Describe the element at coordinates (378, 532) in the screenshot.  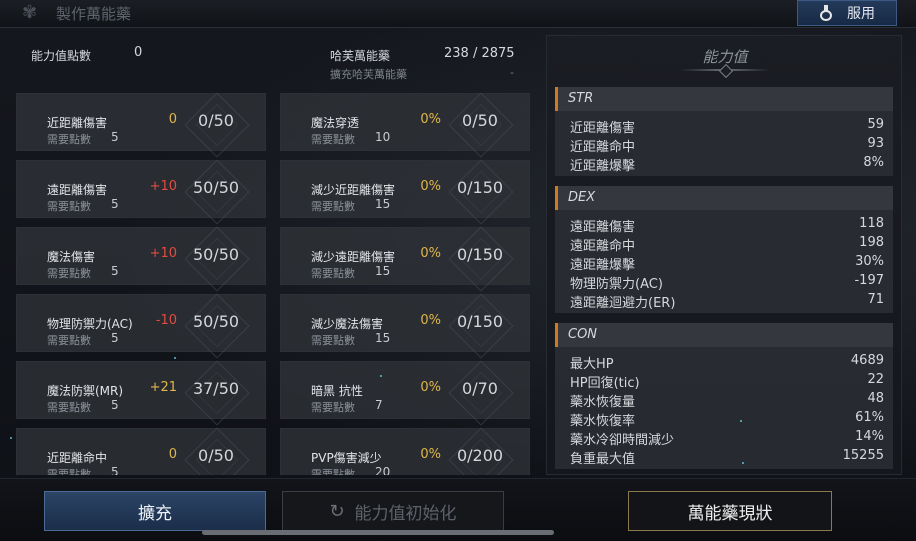
I see `scrollbar` at that location.